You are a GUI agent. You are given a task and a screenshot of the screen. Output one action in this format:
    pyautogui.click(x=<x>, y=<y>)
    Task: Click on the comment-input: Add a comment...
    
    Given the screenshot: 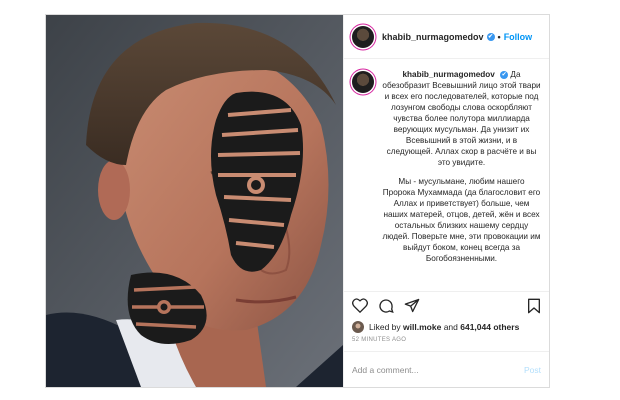 What is the action you would take?
    pyautogui.click(x=438, y=370)
    